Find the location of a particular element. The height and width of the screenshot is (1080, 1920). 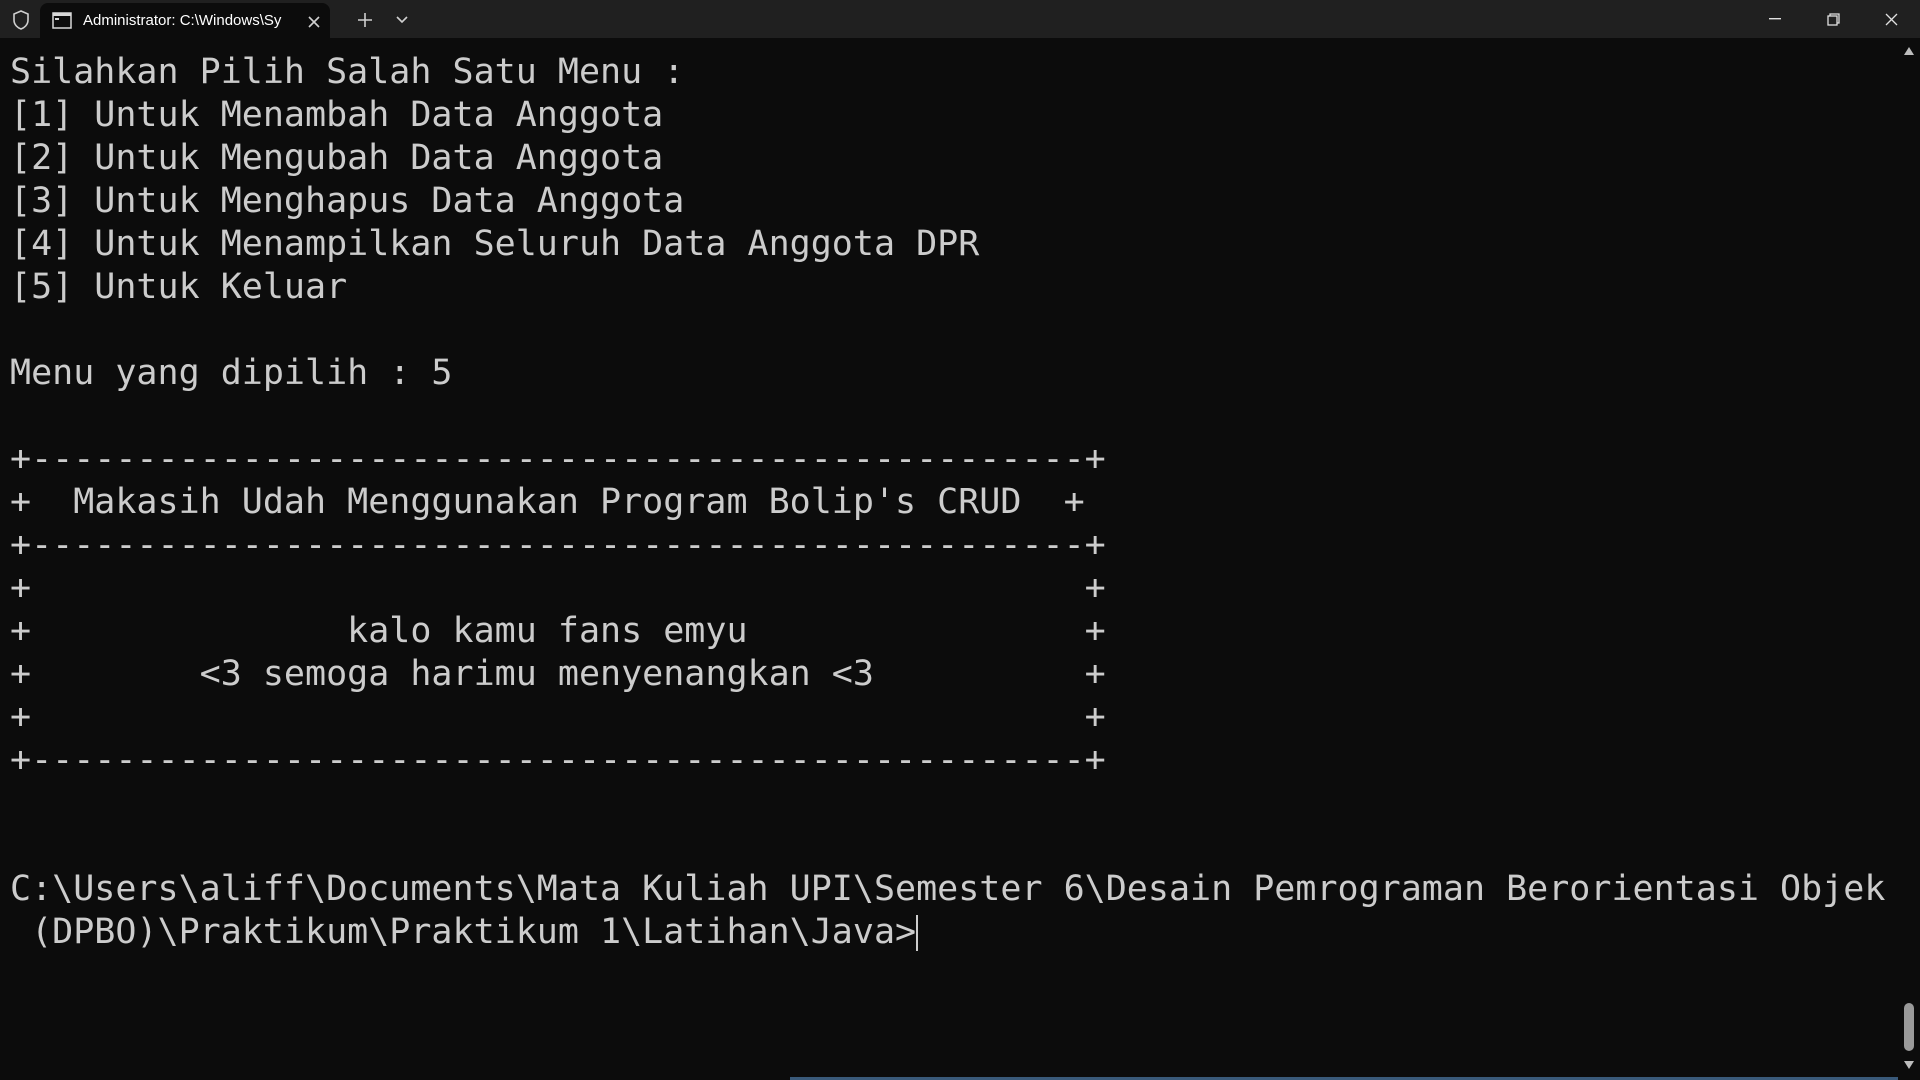

tab-title: Administrator: C:\Windows\Sy is located at coordinates (182, 20).